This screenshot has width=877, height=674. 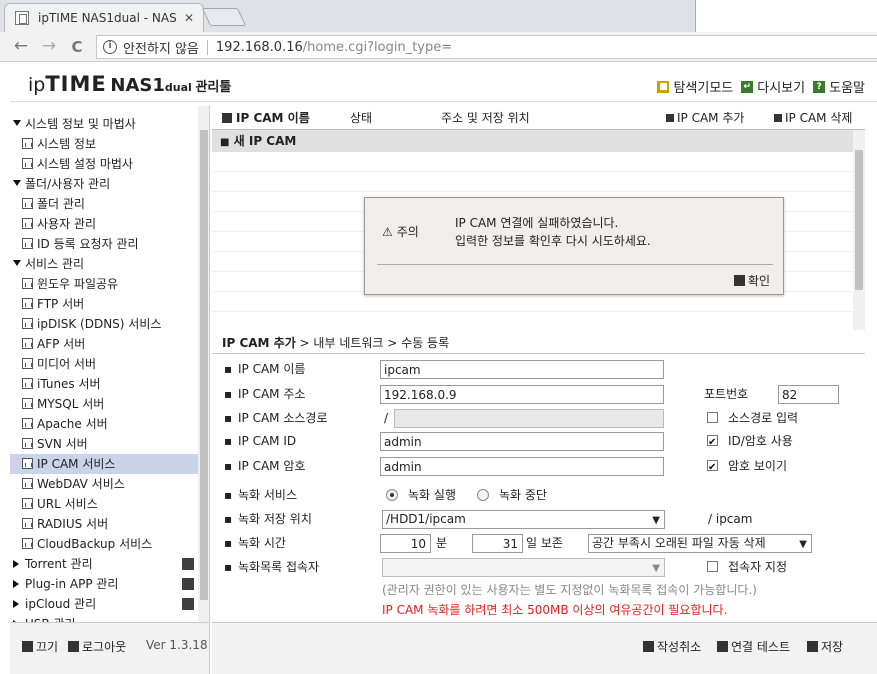 What do you see at coordinates (712, 566) in the screenshot?
I see `viewer-specify-checkbox` at bounding box center [712, 566].